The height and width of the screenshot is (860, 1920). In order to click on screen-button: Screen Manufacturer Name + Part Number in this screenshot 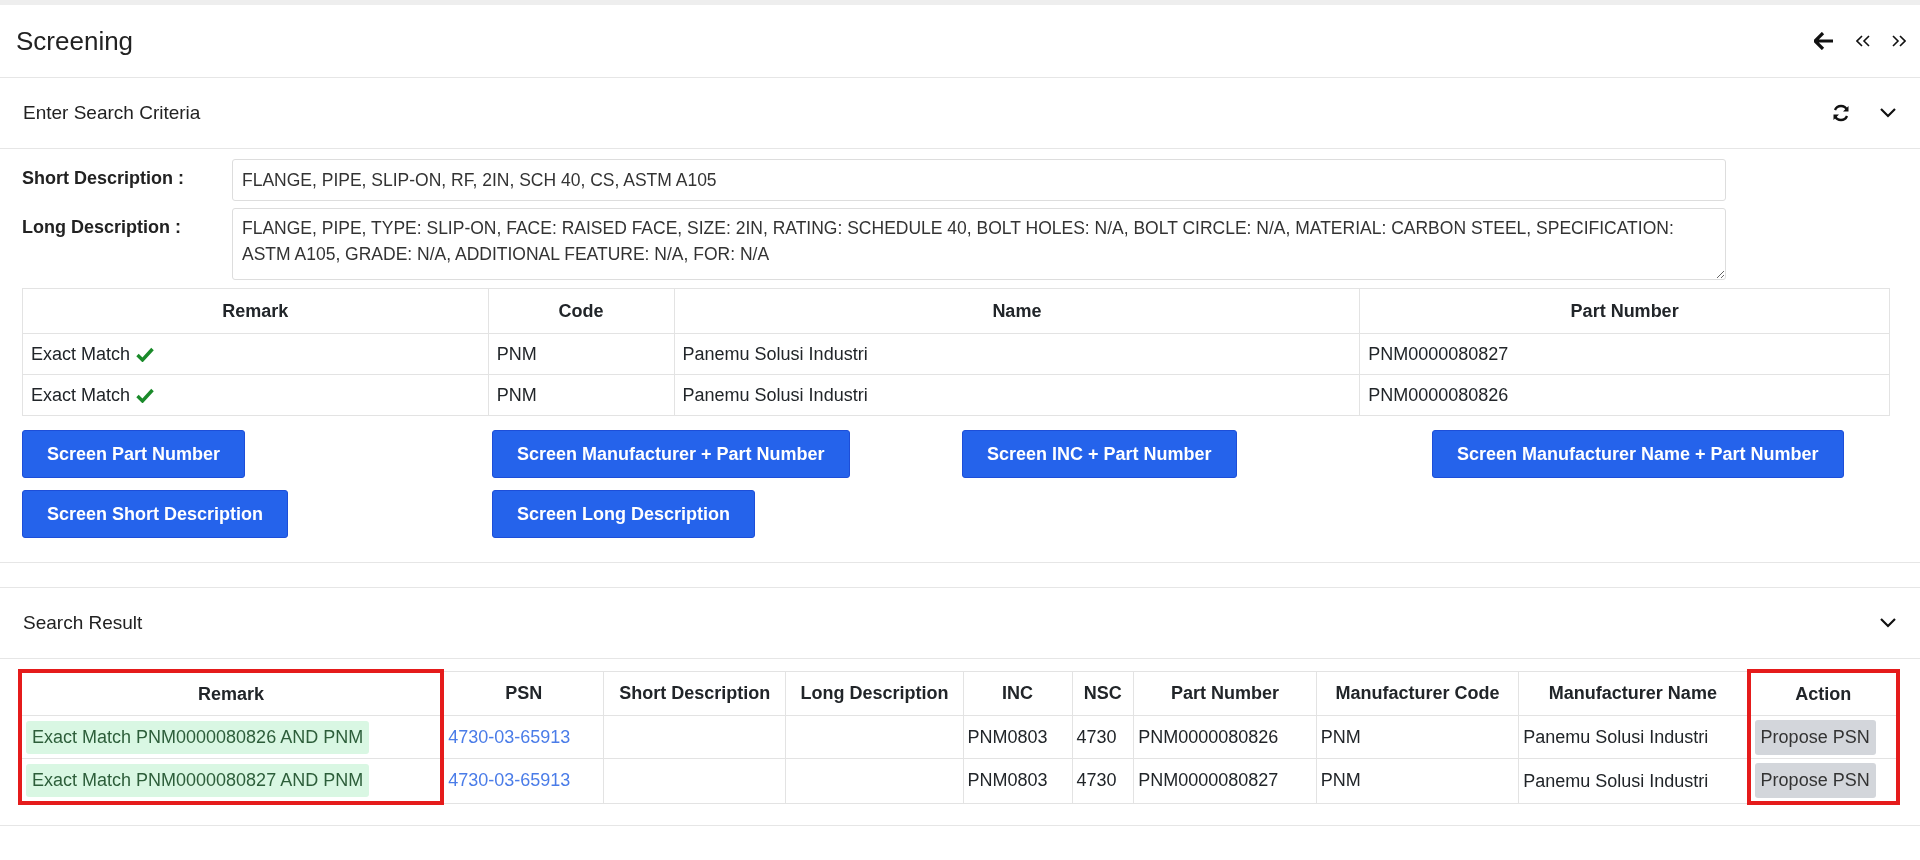, I will do `click(1638, 454)`.